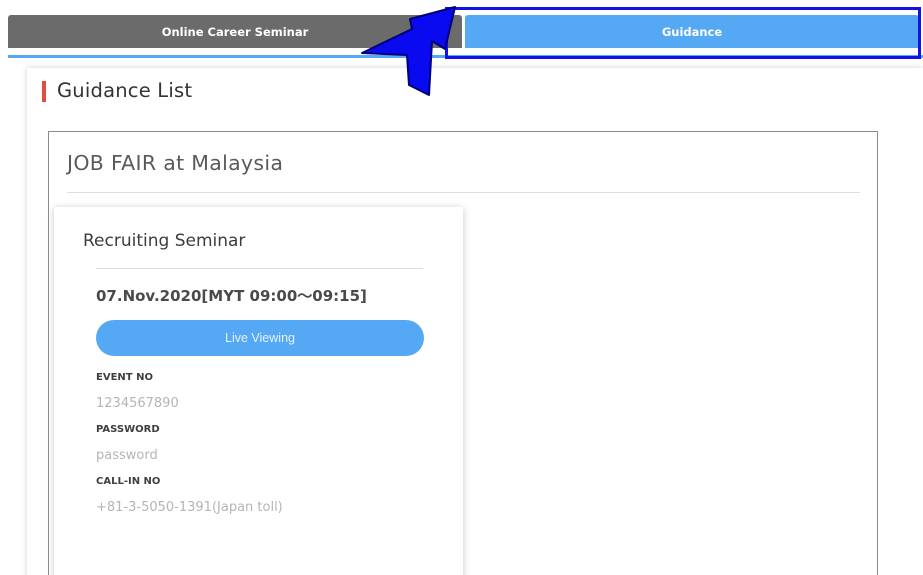  What do you see at coordinates (231, 296) in the screenshot?
I see `seminar-date: 07.Nov.2020[MYT 09:00～09:15]` at bounding box center [231, 296].